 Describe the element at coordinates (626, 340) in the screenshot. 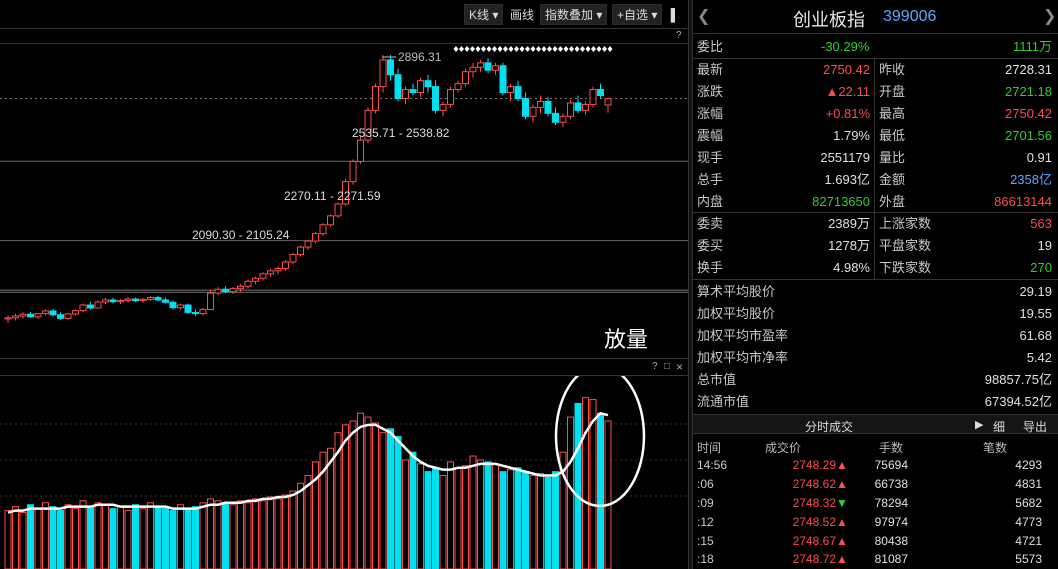

I see `volume-annotation: 放量` at that location.